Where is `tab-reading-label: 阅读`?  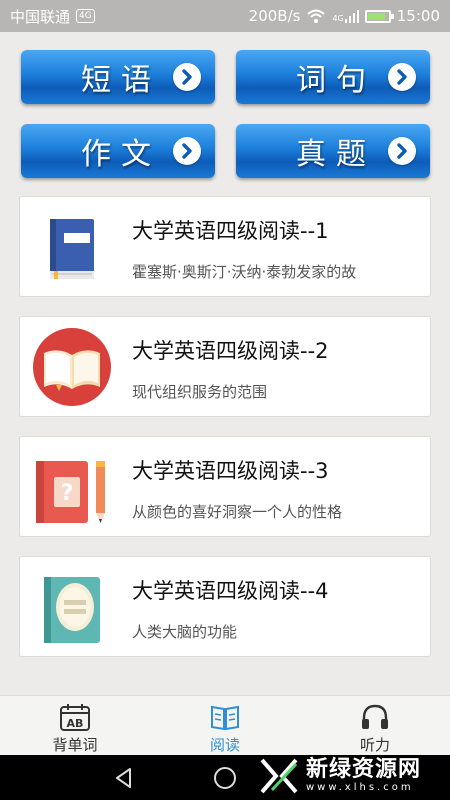
tab-reading-label: 阅读 is located at coordinates (224, 745).